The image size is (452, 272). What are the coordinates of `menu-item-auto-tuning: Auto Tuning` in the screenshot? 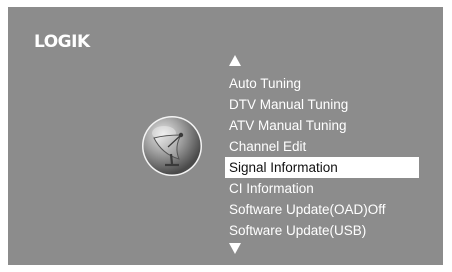 It's located at (322, 83).